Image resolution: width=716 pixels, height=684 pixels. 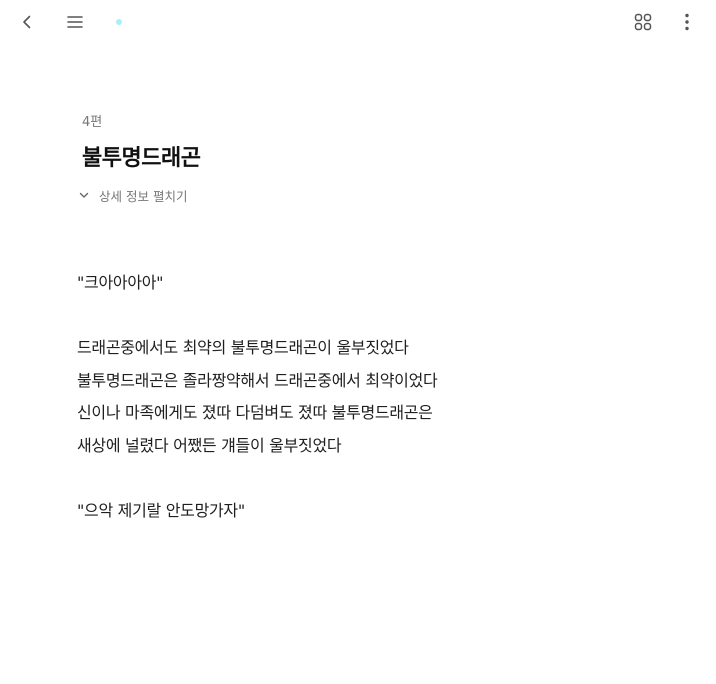 What do you see at coordinates (84, 195) in the screenshot?
I see `chevron-down-icon` at bounding box center [84, 195].